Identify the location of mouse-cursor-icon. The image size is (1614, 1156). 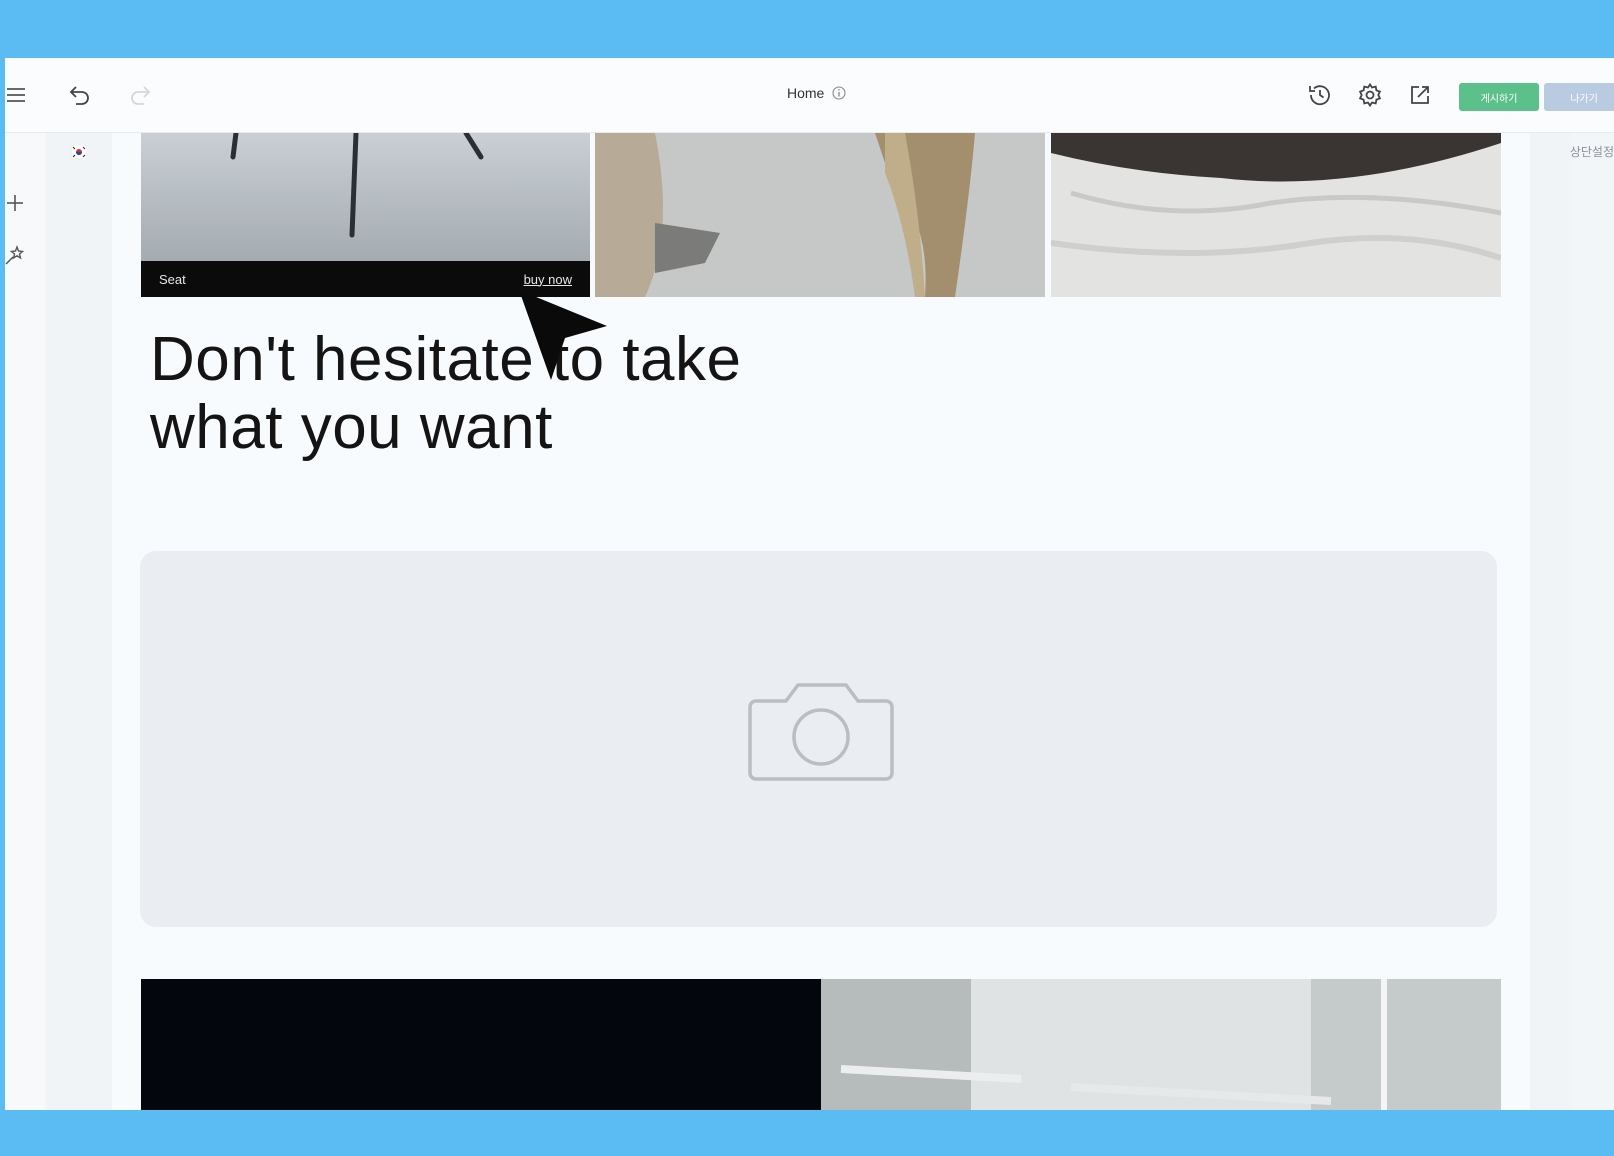
(567, 340).